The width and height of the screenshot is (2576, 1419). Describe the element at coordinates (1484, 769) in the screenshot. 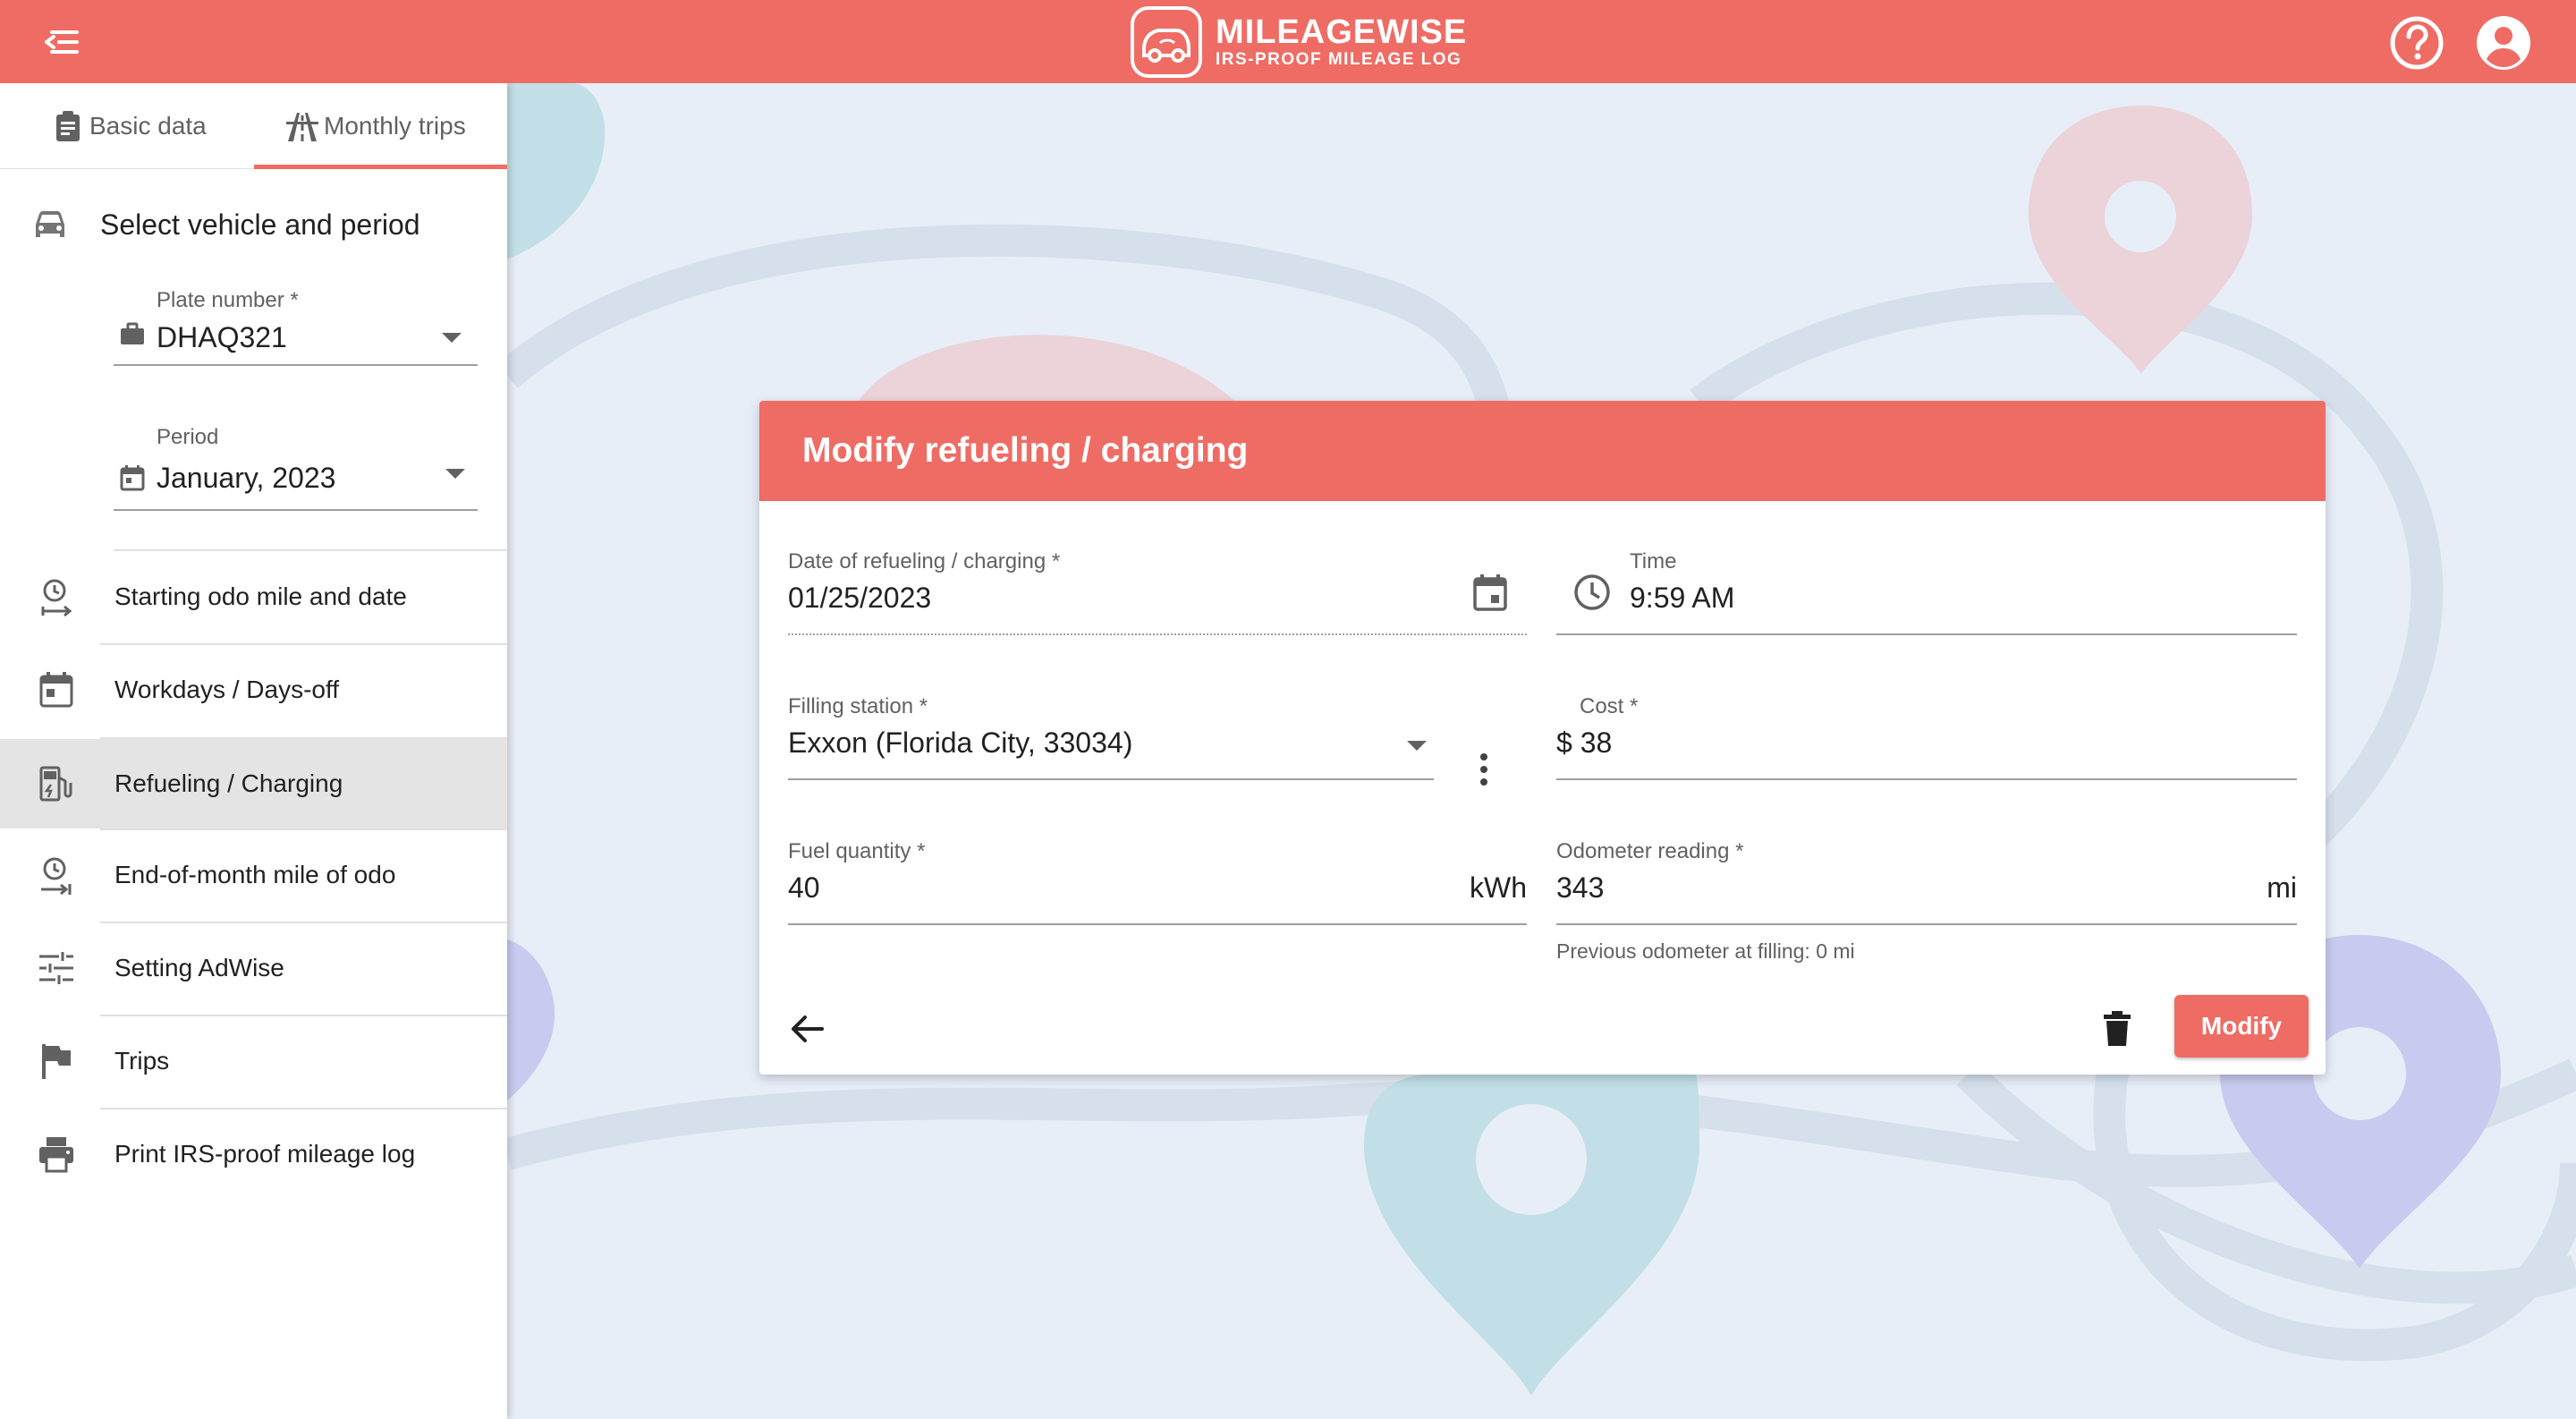

I see `more-vert-icon` at that location.